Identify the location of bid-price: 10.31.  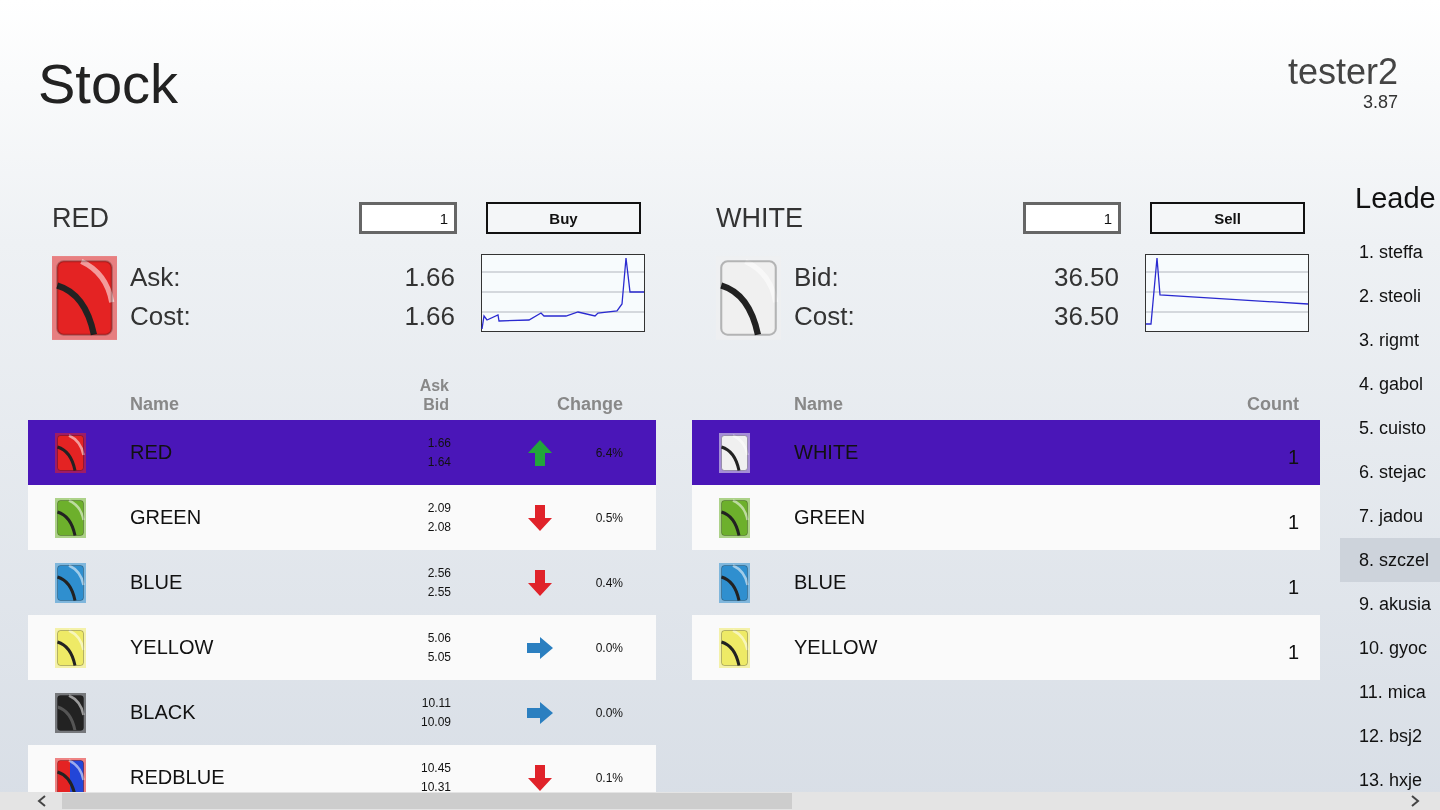
(435, 785).